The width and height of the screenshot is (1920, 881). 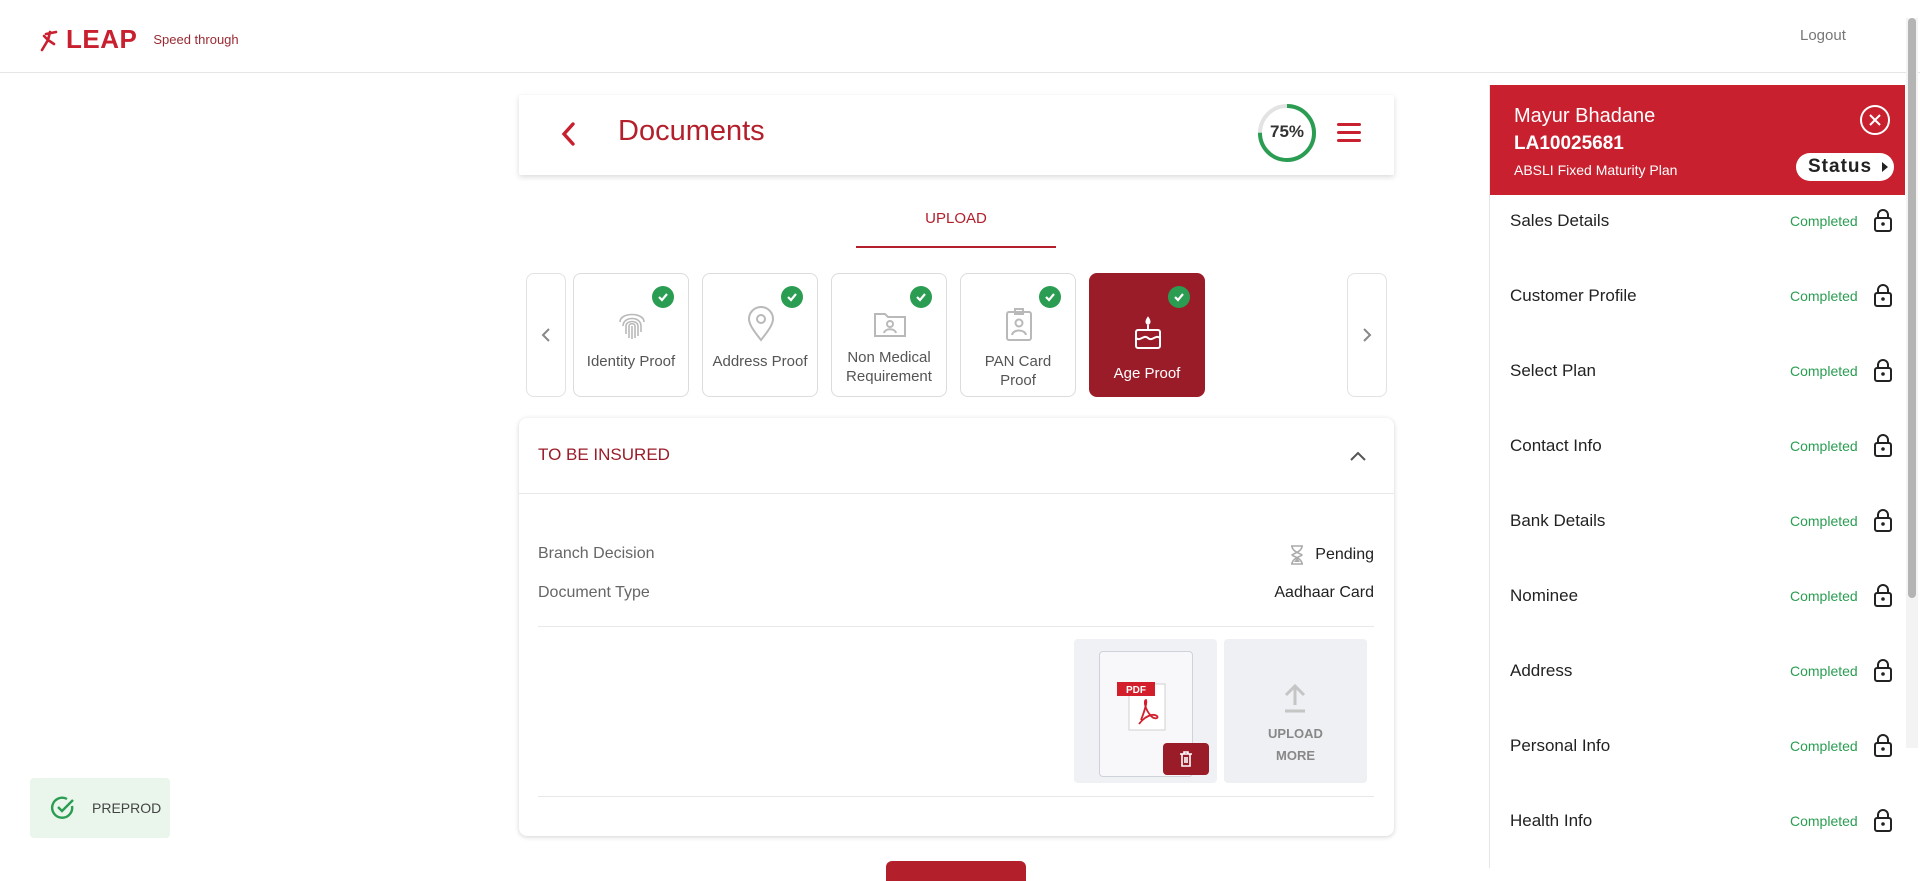 What do you see at coordinates (1349, 134) in the screenshot?
I see `menu-button` at bounding box center [1349, 134].